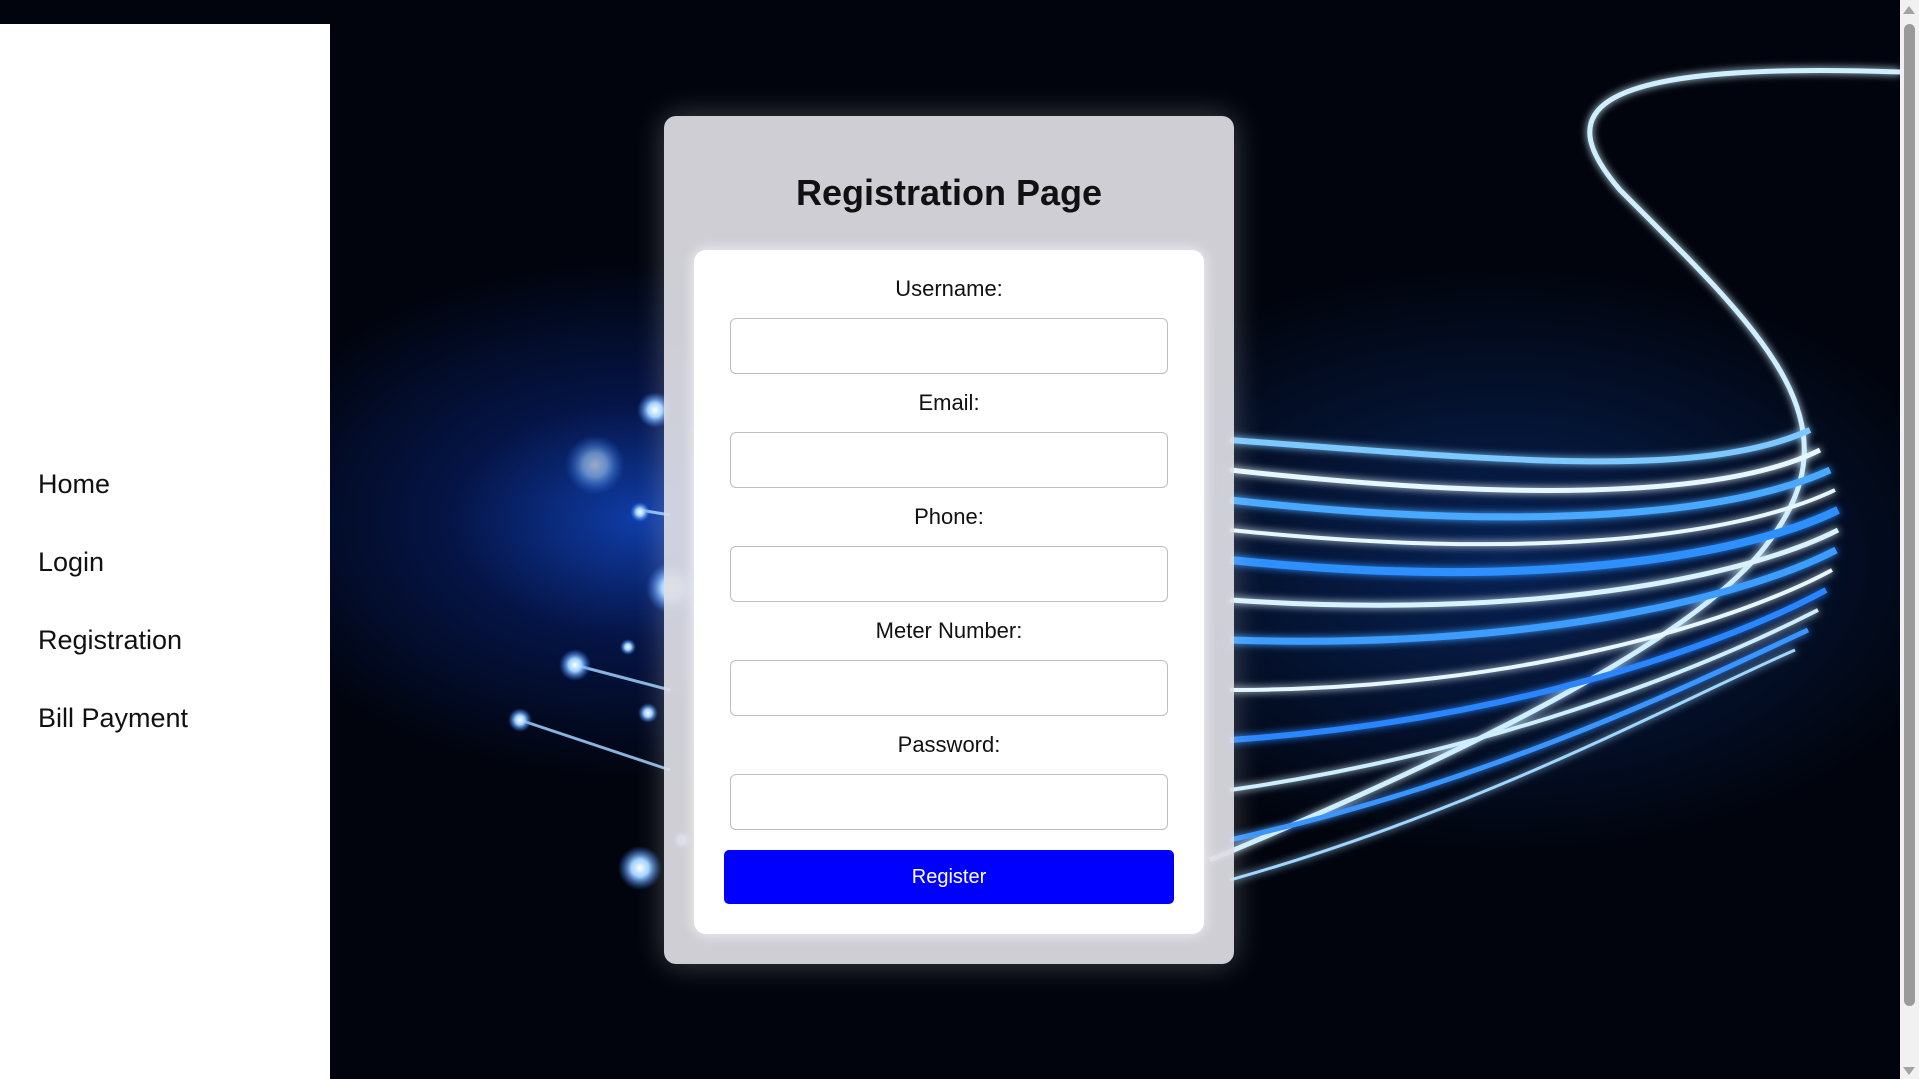  I want to click on chevron-down-icon, so click(1909, 1071).